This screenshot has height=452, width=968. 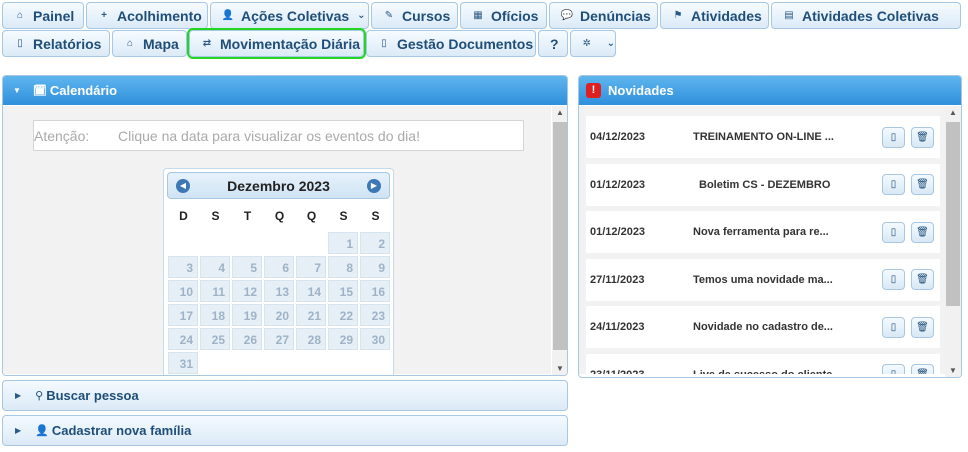 I want to click on nav-button-atividades: ⚑ Atividades, so click(x=714, y=15).